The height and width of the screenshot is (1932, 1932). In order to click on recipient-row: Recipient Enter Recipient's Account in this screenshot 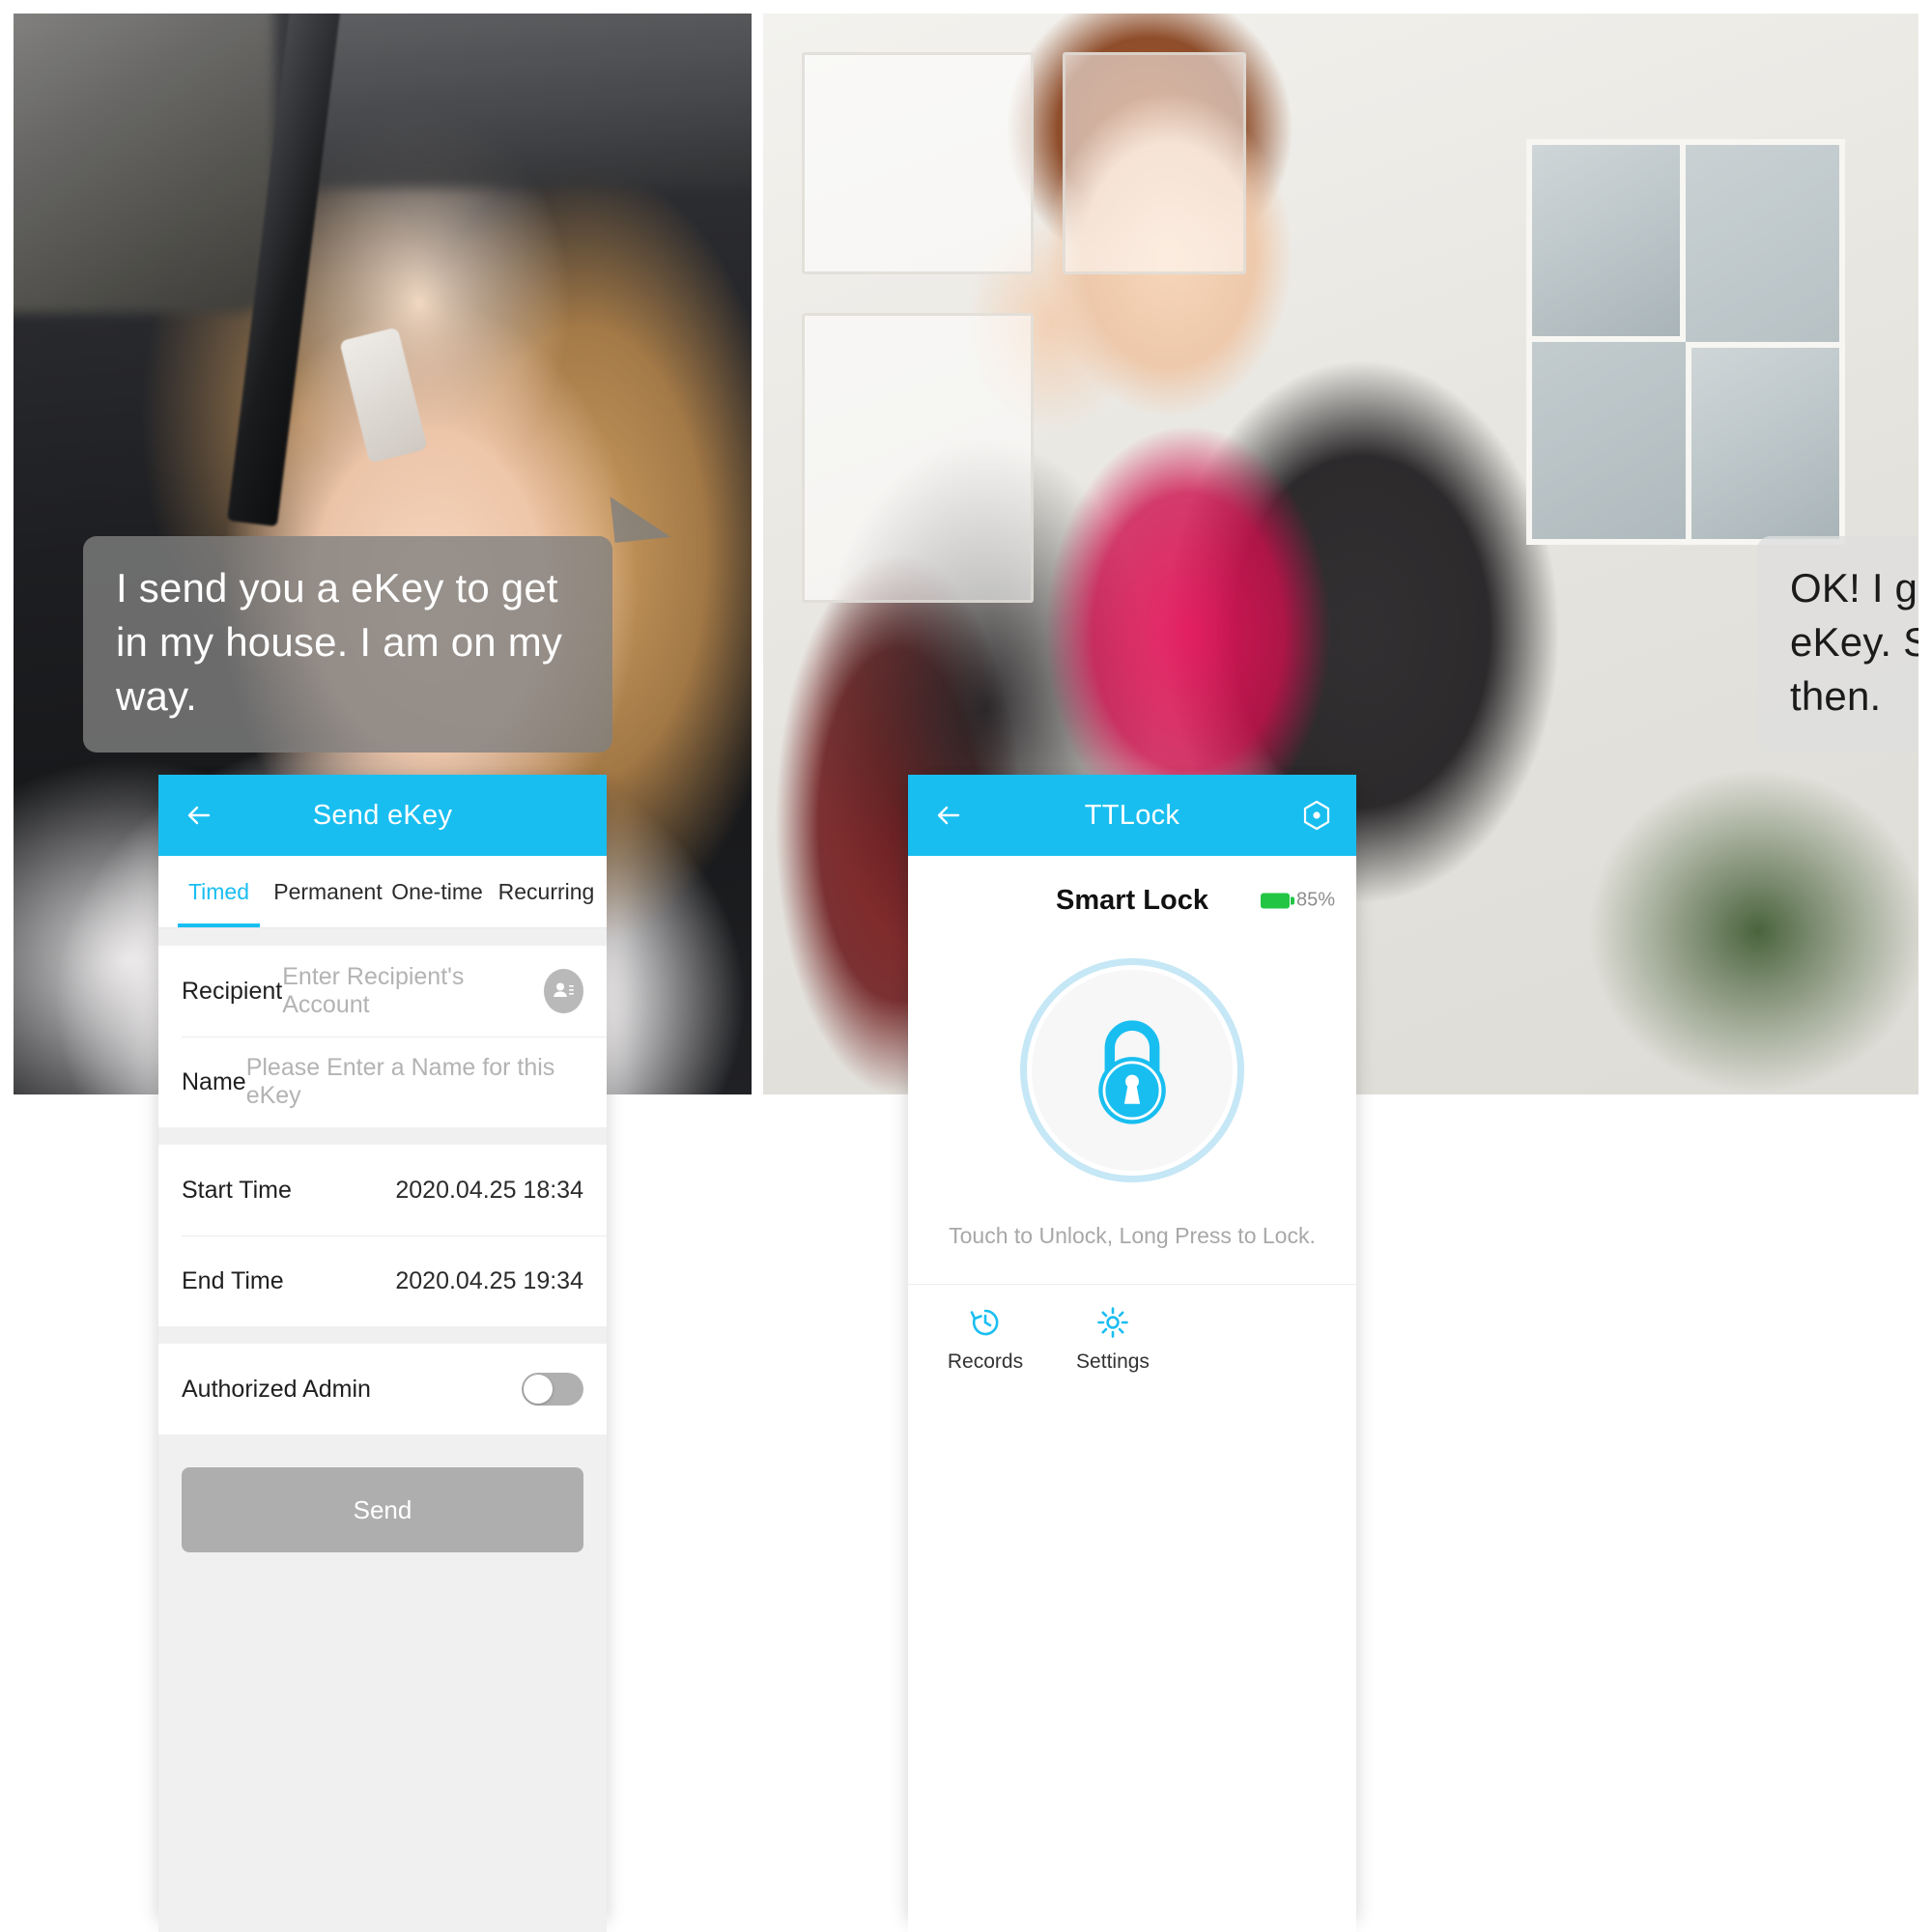, I will do `click(382, 992)`.